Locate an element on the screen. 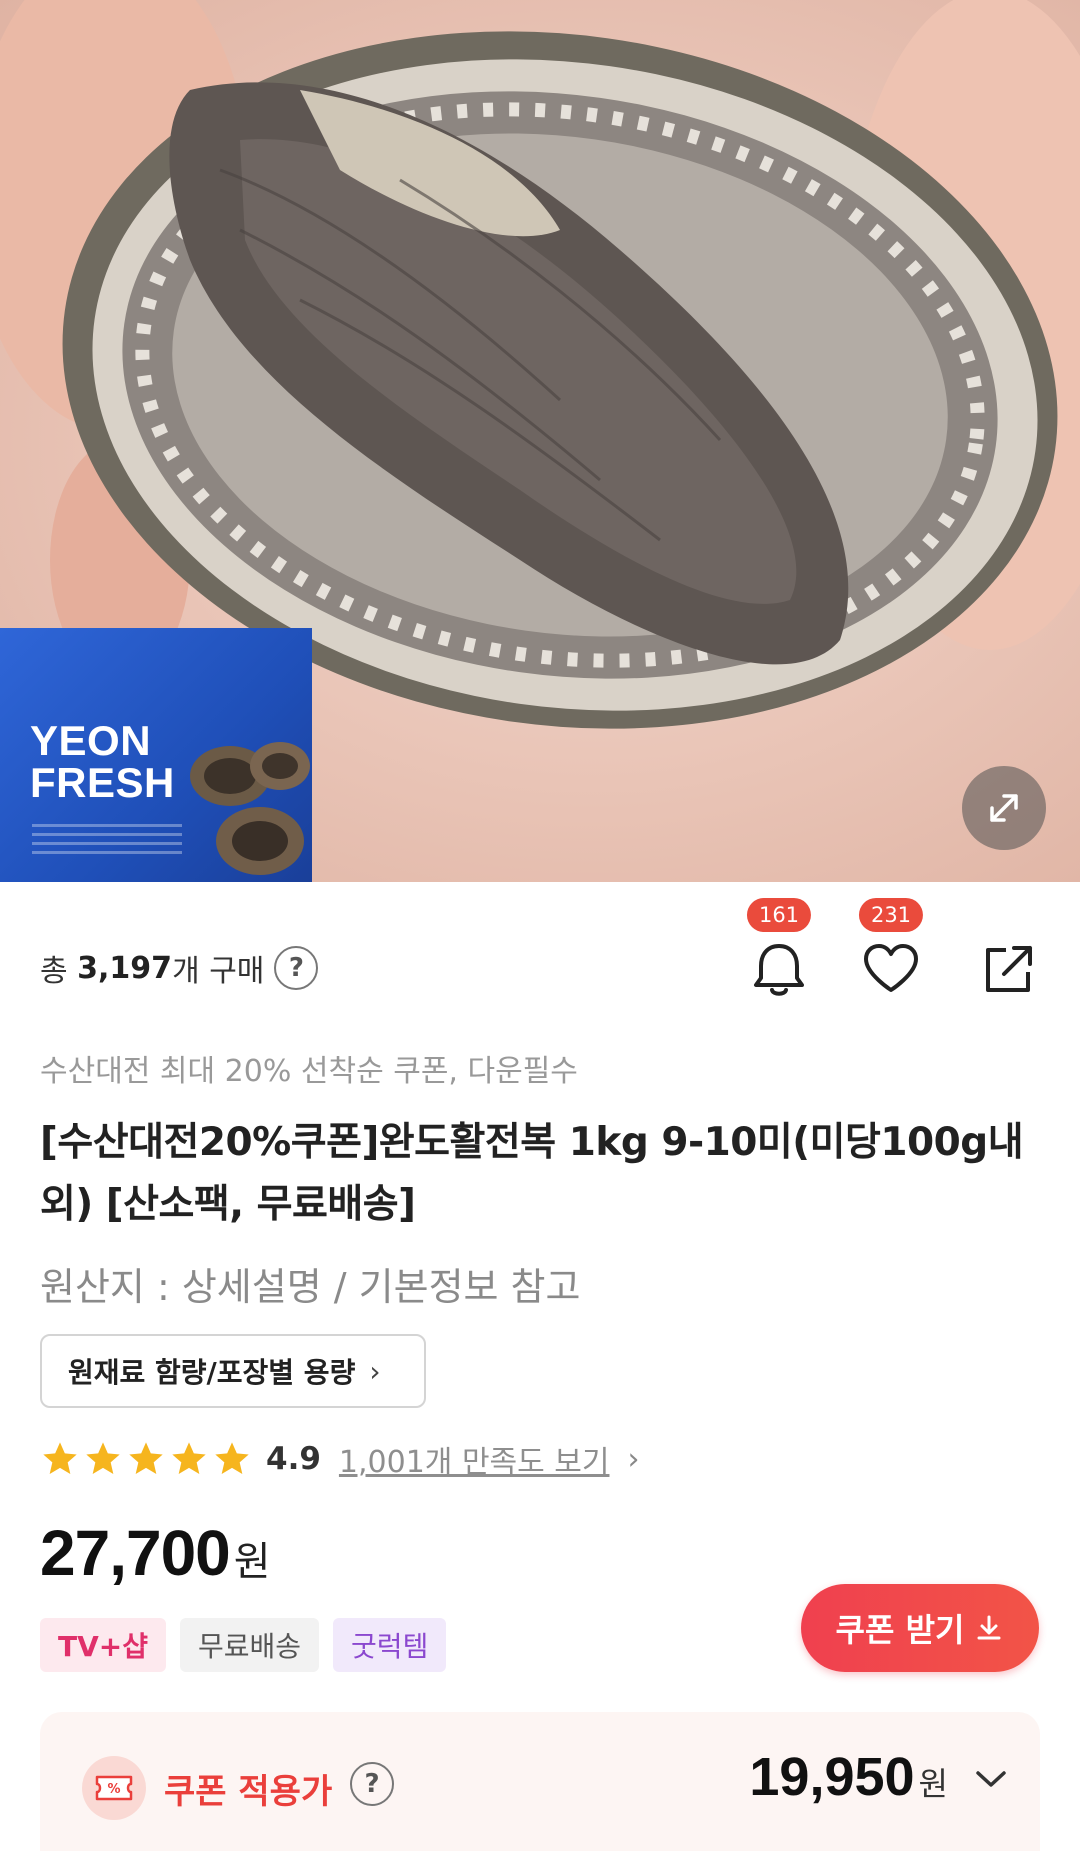 This screenshot has width=1080, height=1851. coupon-icon-text: % is located at coordinates (113, 1789).